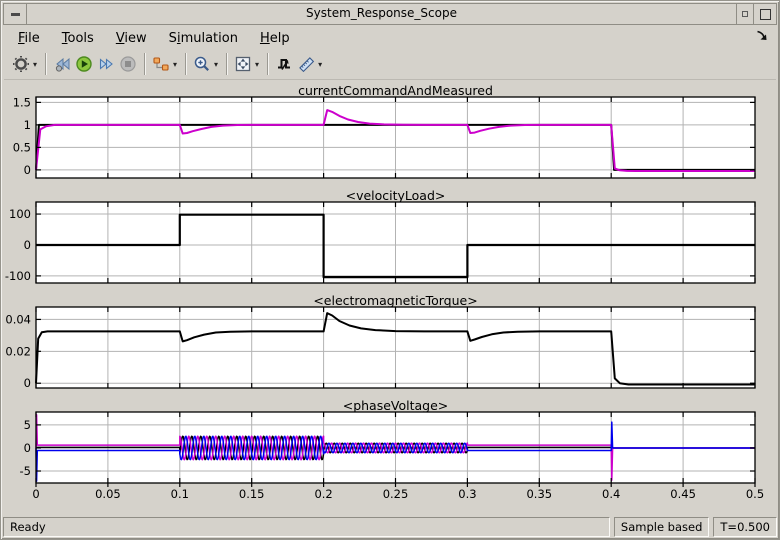  I want to click on minimize-icon, so click(745, 14).